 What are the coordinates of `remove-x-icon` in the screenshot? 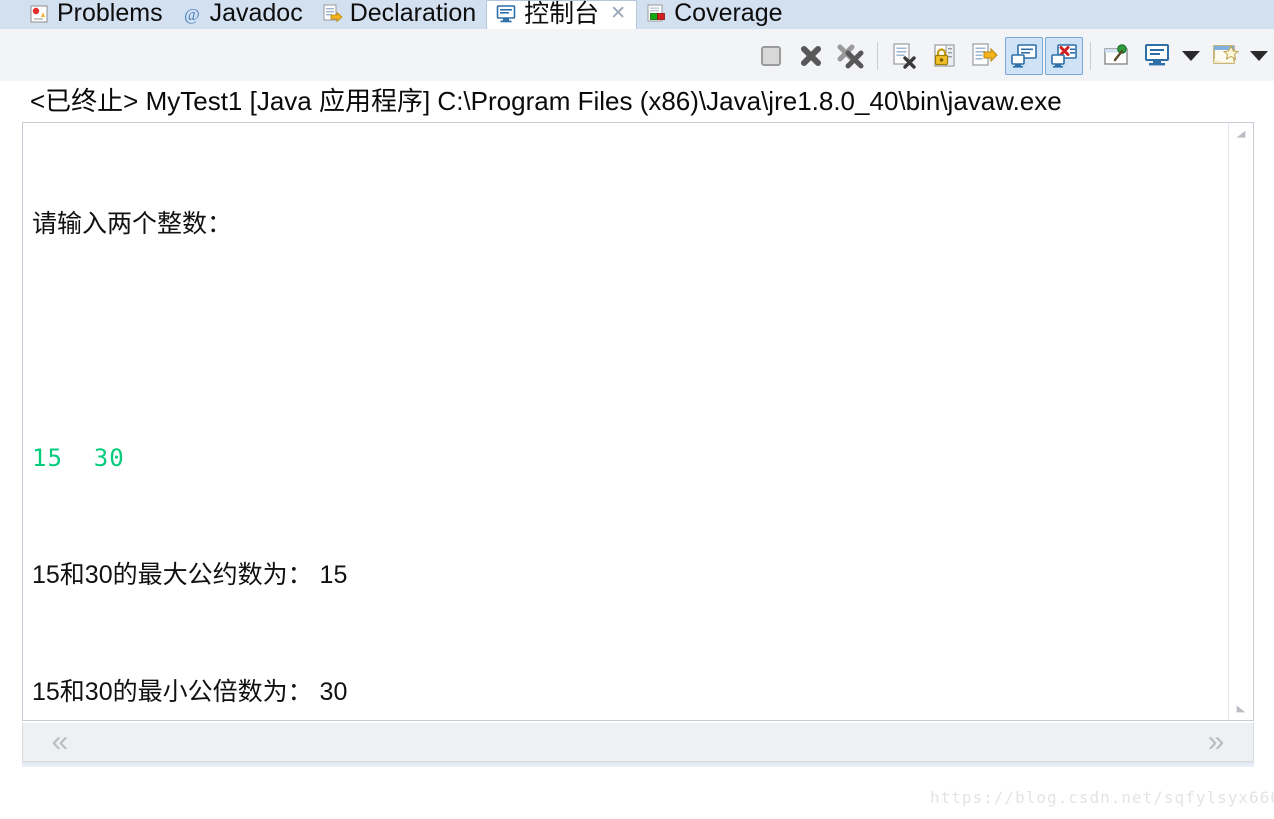 It's located at (811, 56).